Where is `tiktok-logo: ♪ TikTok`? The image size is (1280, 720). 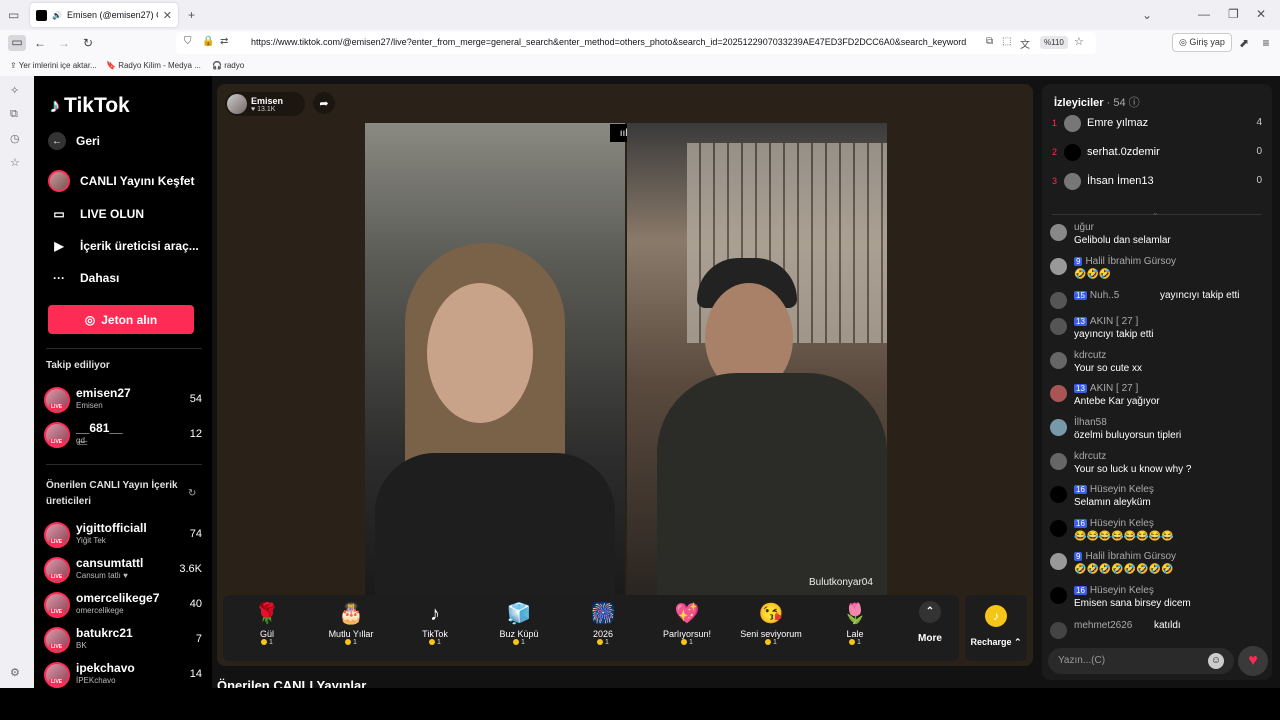 tiktok-logo: ♪ TikTok is located at coordinates (90, 106).